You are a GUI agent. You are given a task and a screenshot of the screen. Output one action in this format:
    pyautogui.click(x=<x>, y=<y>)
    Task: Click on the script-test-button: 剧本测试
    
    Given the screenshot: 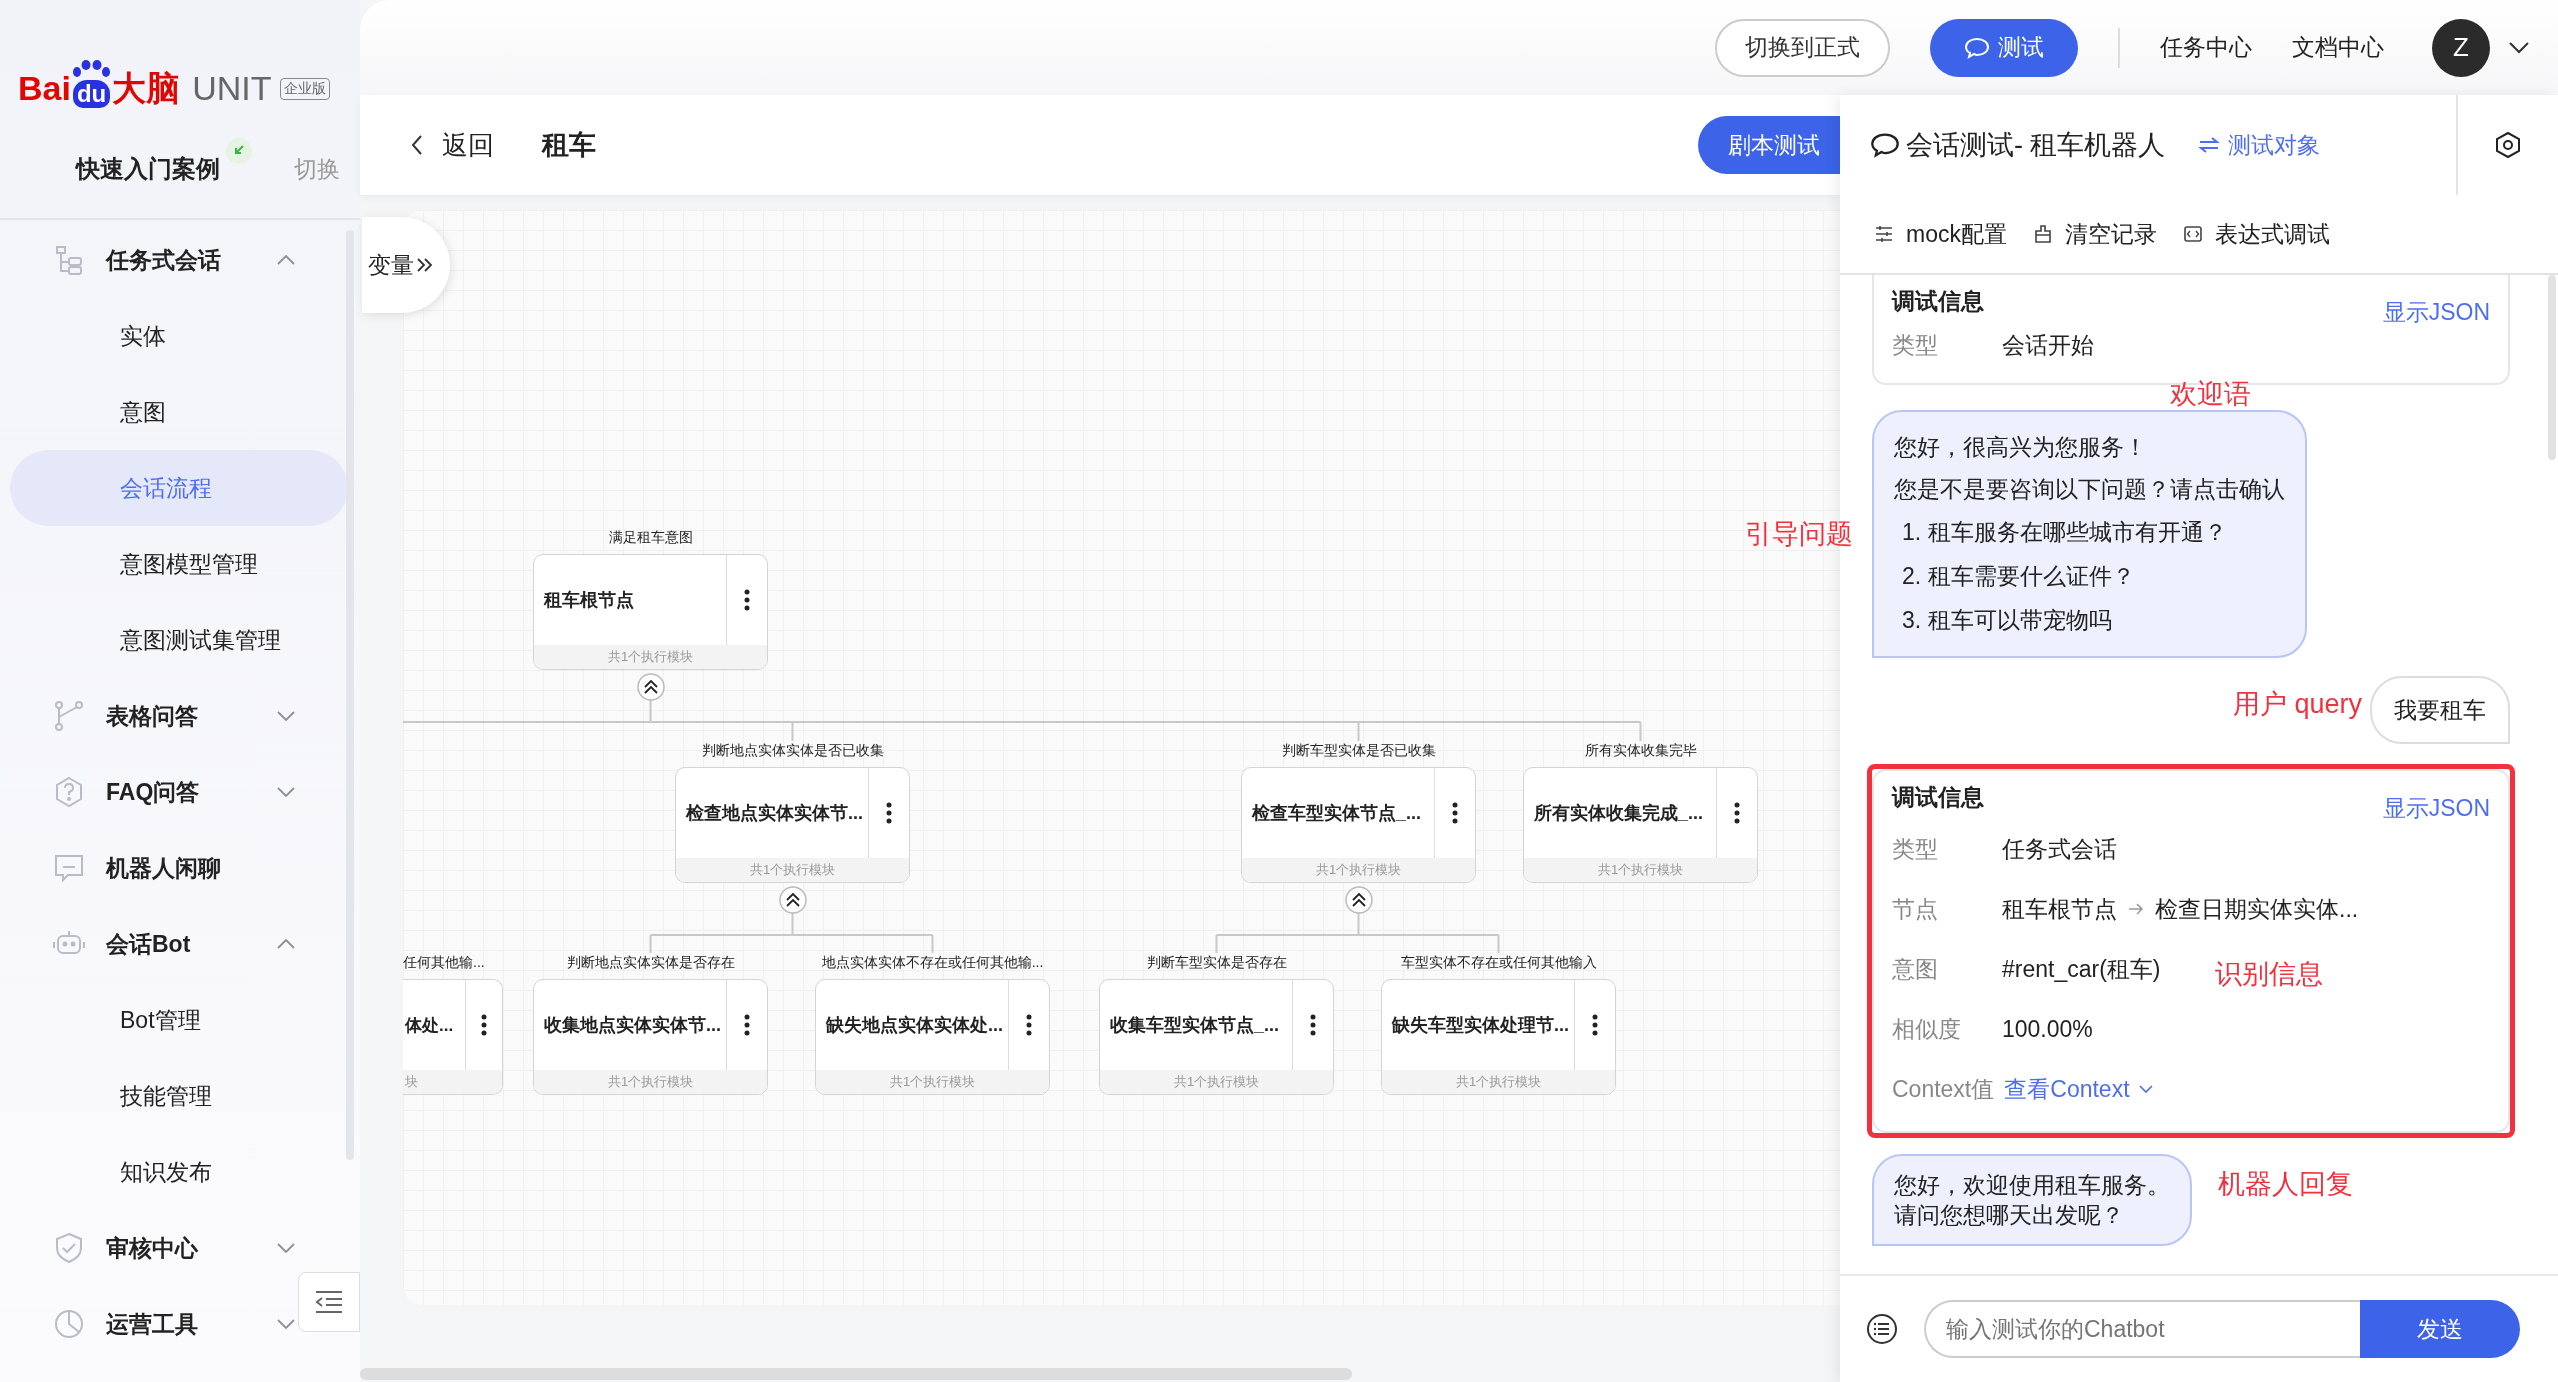 What is the action you would take?
    pyautogui.click(x=1769, y=145)
    